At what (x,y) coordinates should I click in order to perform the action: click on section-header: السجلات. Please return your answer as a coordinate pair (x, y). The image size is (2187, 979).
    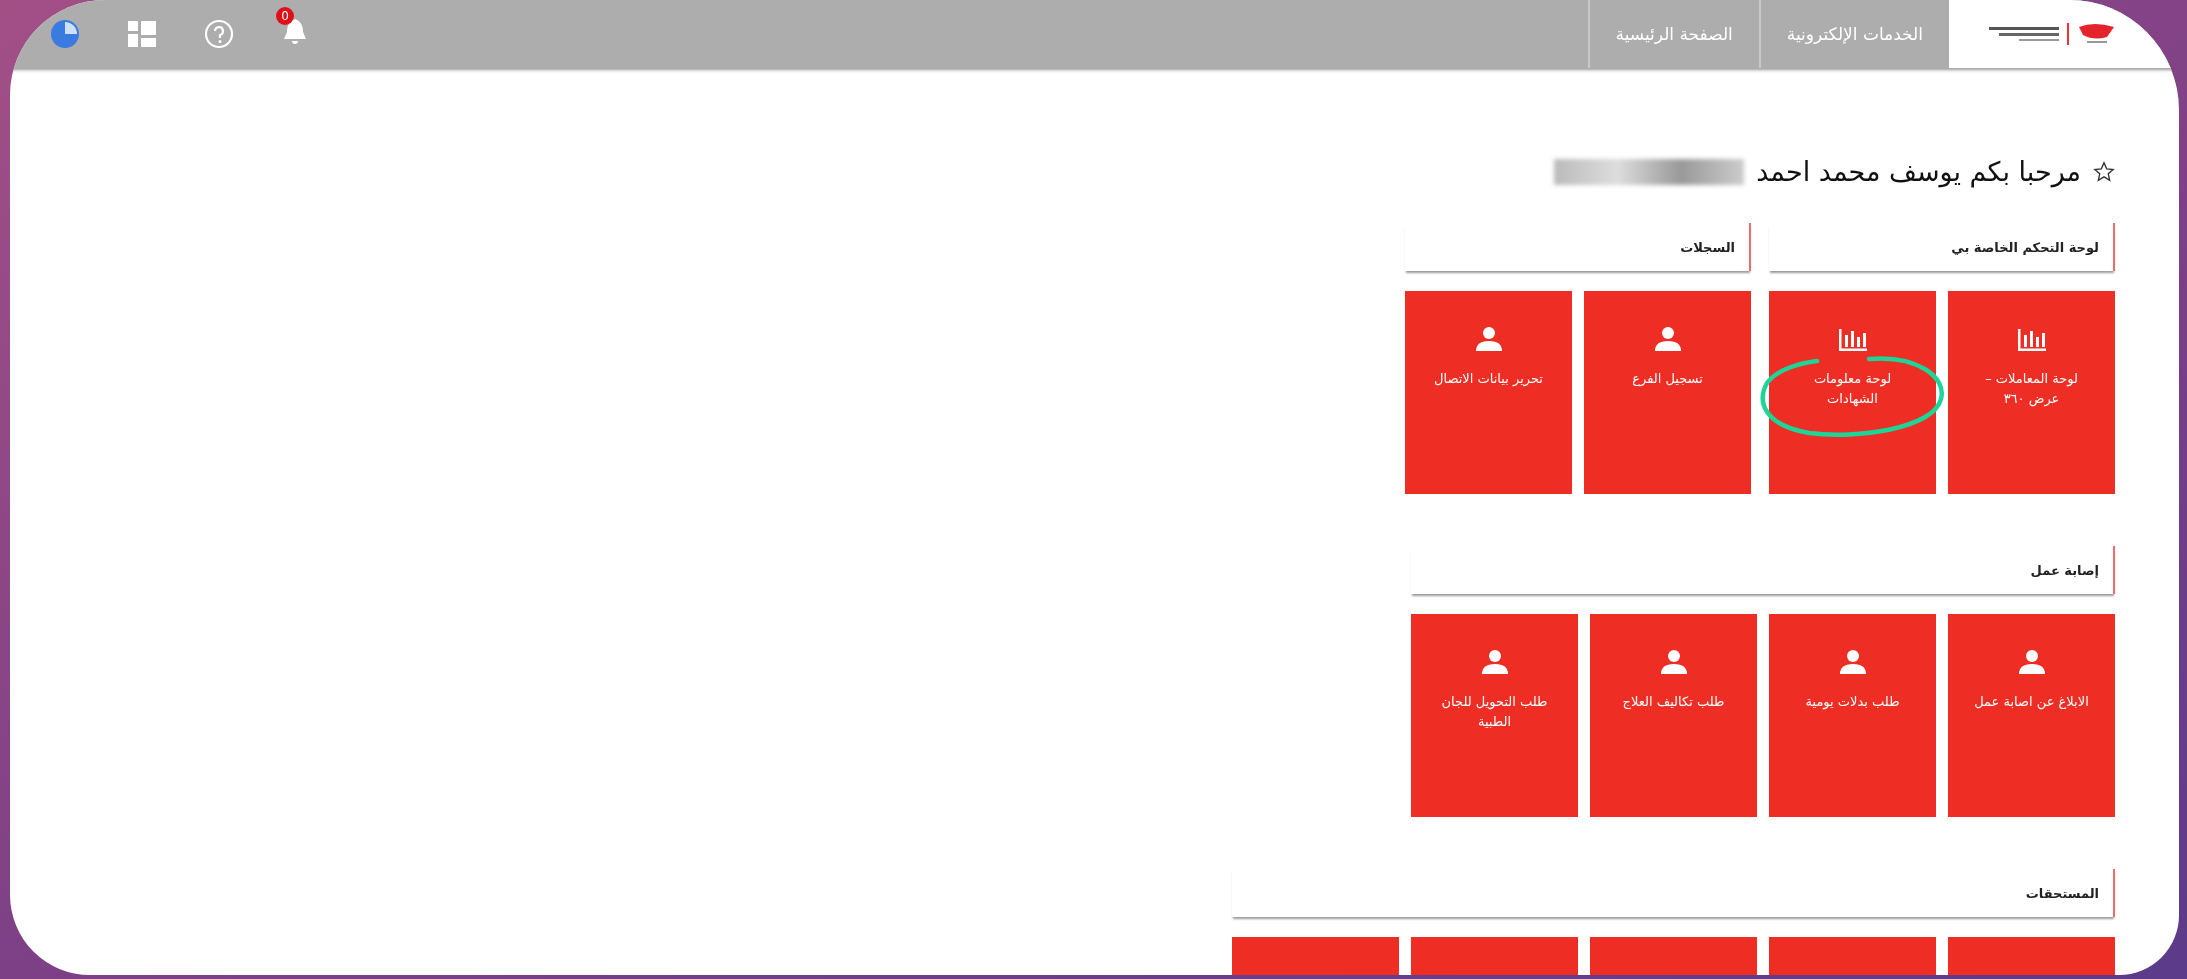
    Looking at the image, I should click on (1578, 247).